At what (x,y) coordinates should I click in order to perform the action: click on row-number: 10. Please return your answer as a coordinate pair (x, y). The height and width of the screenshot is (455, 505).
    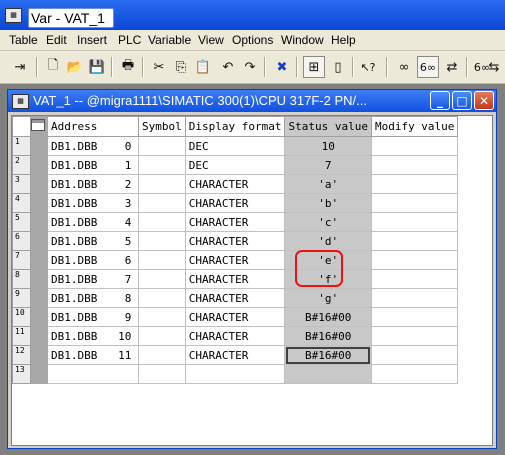
    Looking at the image, I should click on (21, 317).